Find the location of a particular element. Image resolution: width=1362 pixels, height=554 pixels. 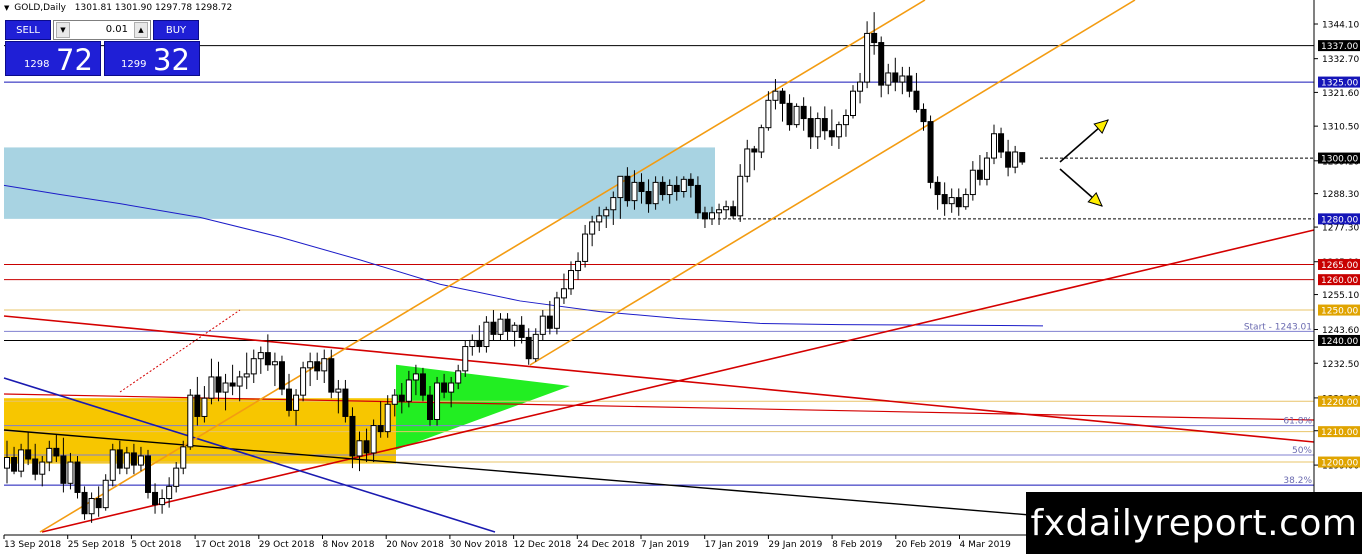

level-label: 1200.00 is located at coordinates (1339, 464).